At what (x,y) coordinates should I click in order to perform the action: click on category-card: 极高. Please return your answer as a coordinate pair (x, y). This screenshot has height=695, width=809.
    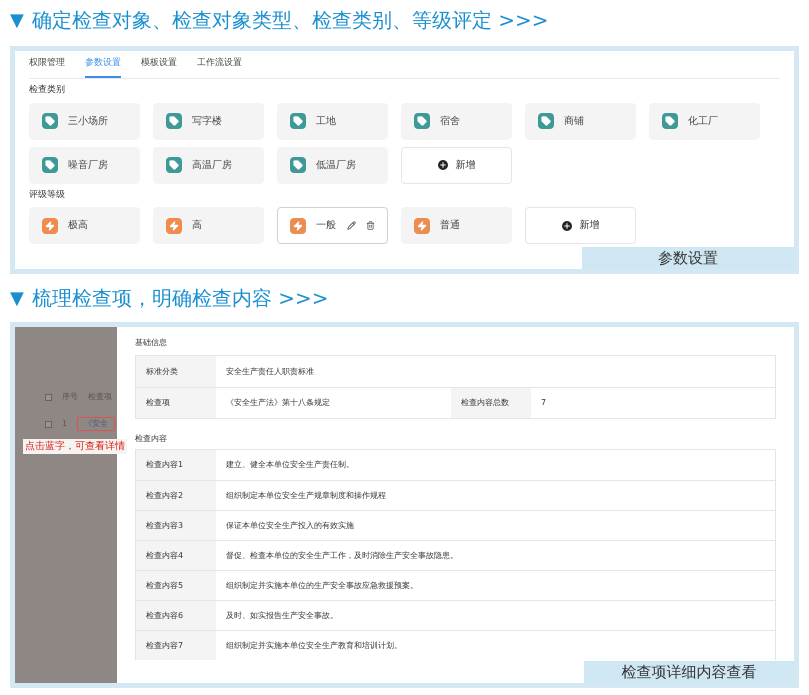
    Looking at the image, I should click on (84, 225).